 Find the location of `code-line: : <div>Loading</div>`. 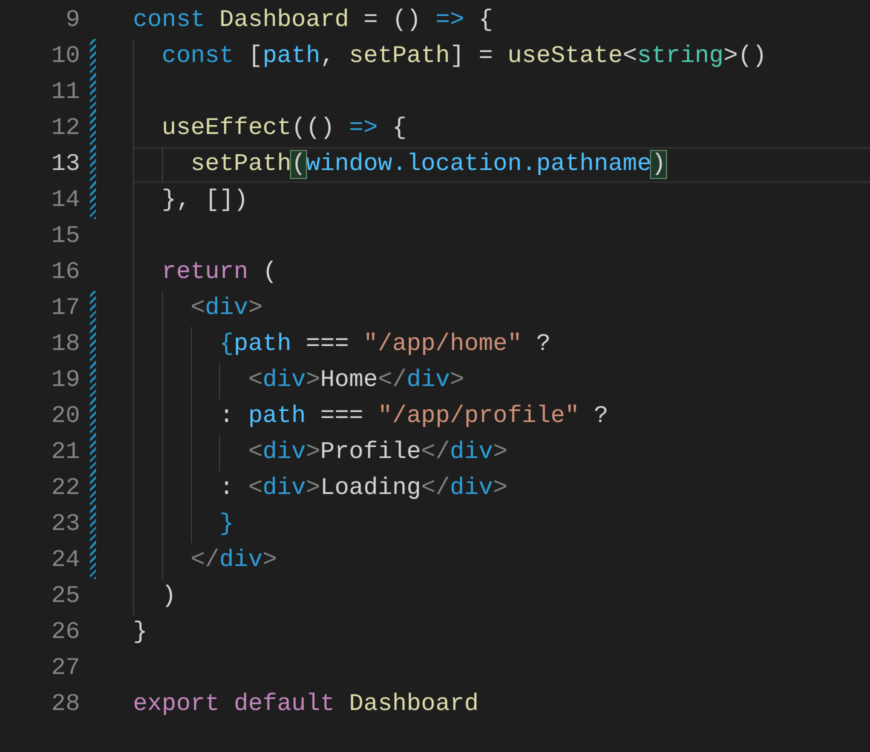

code-line: : <div>Loading</div> is located at coordinates (363, 489).